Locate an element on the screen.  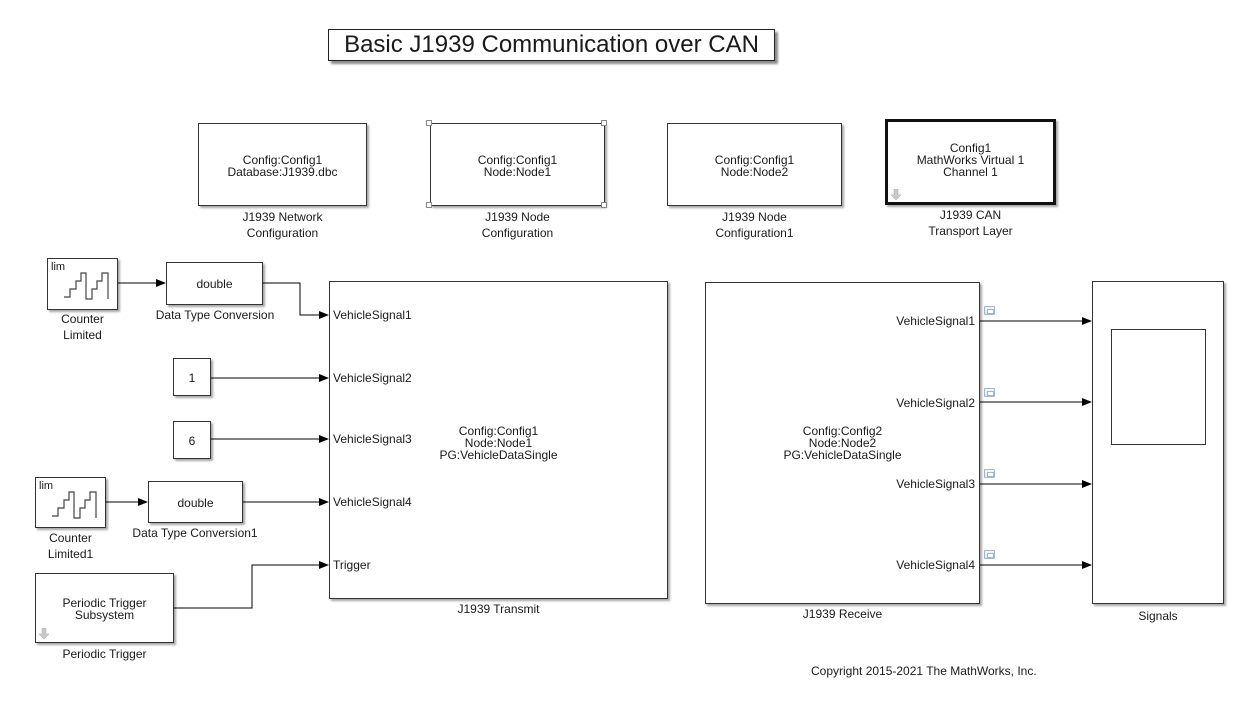
periodic-trigger-subsystem-block: Periodic Trigger Subsystem is located at coordinates (104, 608).